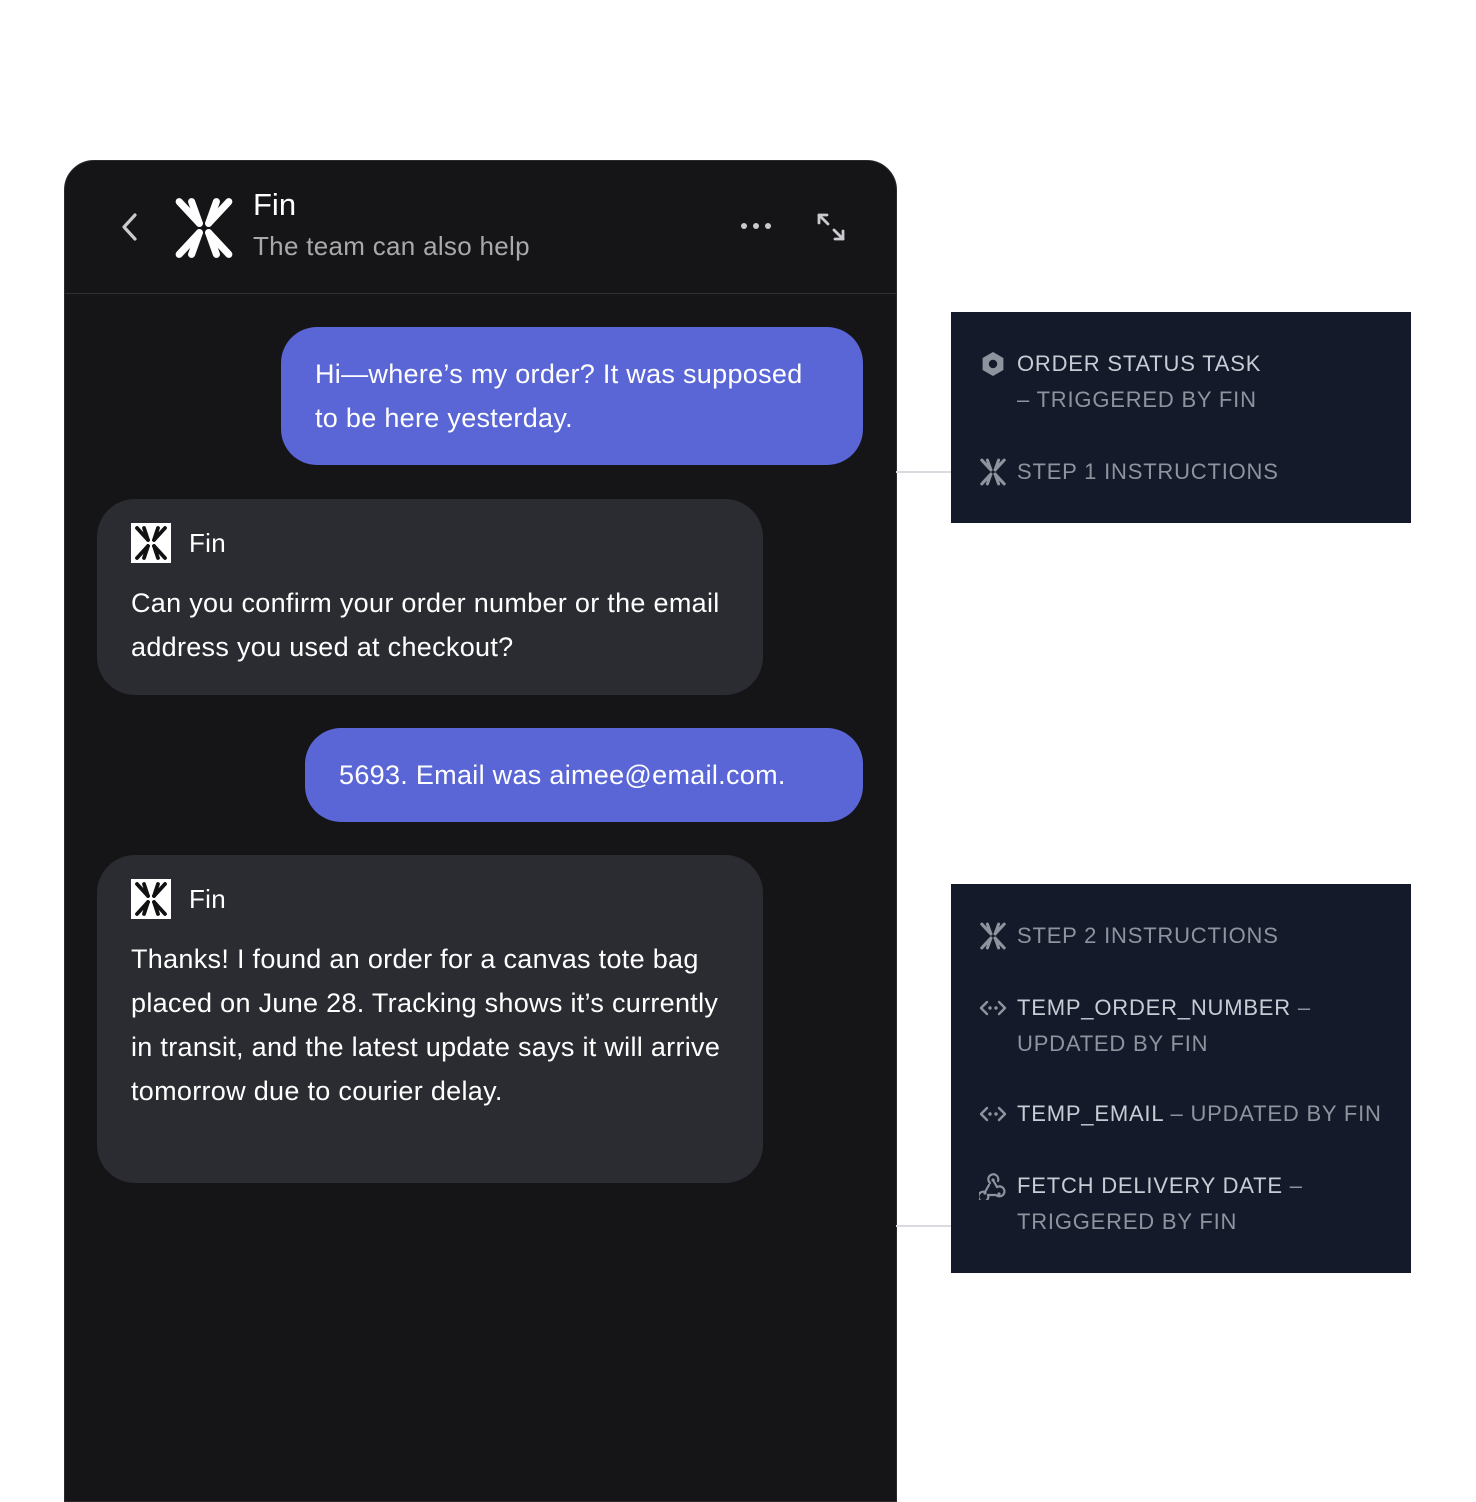 This screenshot has width=1476, height=1502. What do you see at coordinates (992, 1186) in the screenshot?
I see `webhook-icon` at bounding box center [992, 1186].